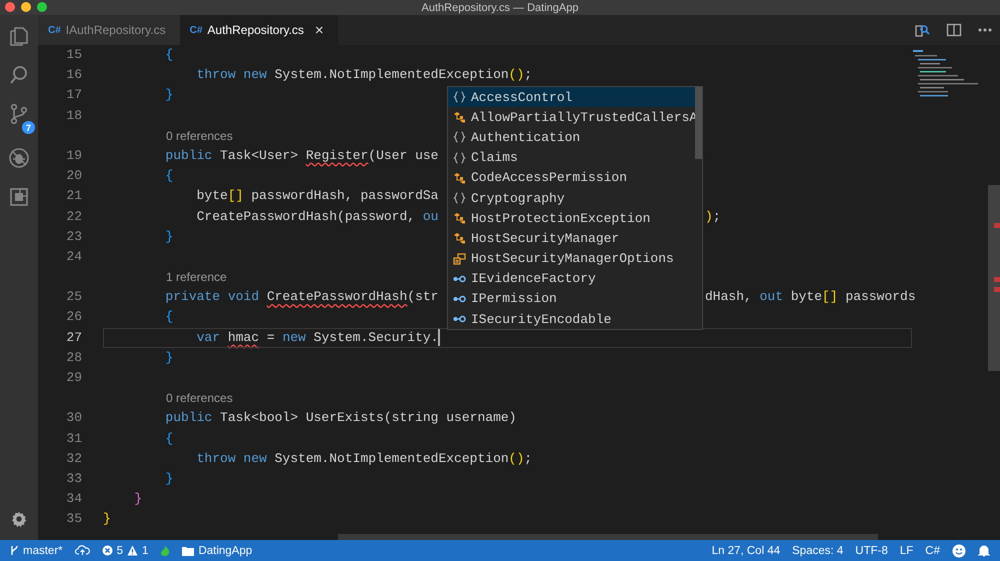 The image size is (1000, 561). Describe the element at coordinates (575, 137) in the screenshot. I see `suggestion-item: Authentication` at that location.